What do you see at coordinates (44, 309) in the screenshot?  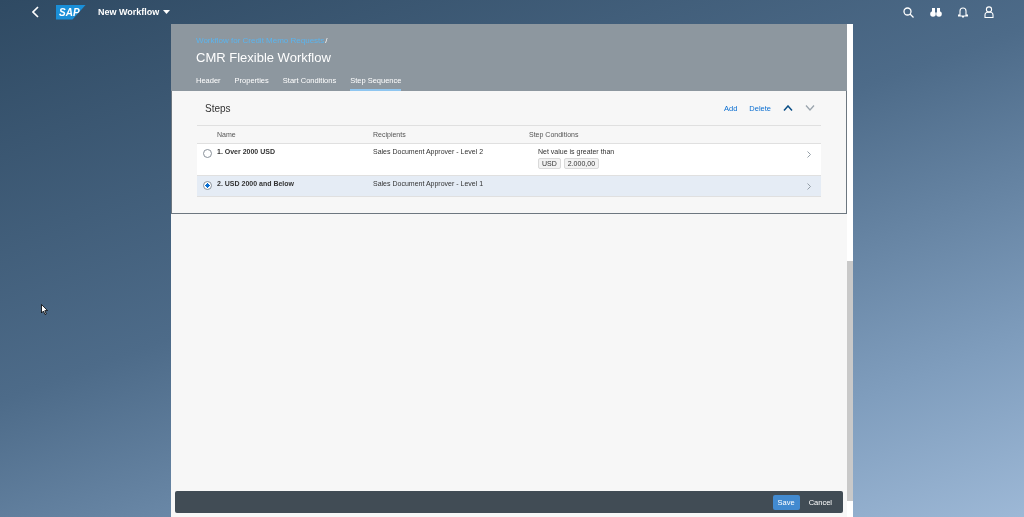 I see `pointer-icon` at bounding box center [44, 309].